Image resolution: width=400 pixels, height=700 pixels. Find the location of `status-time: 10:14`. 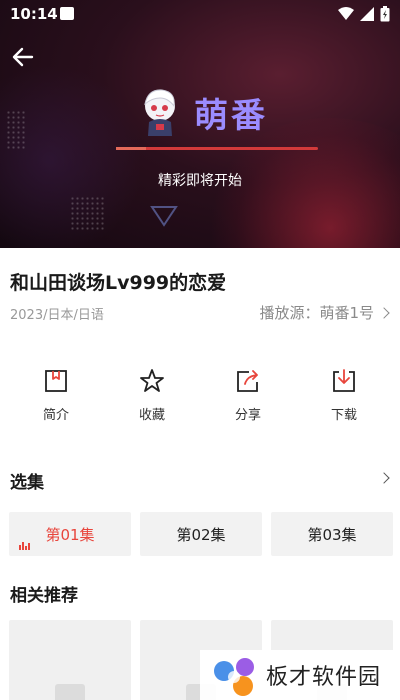

status-time: 10:14 is located at coordinates (34, 14).